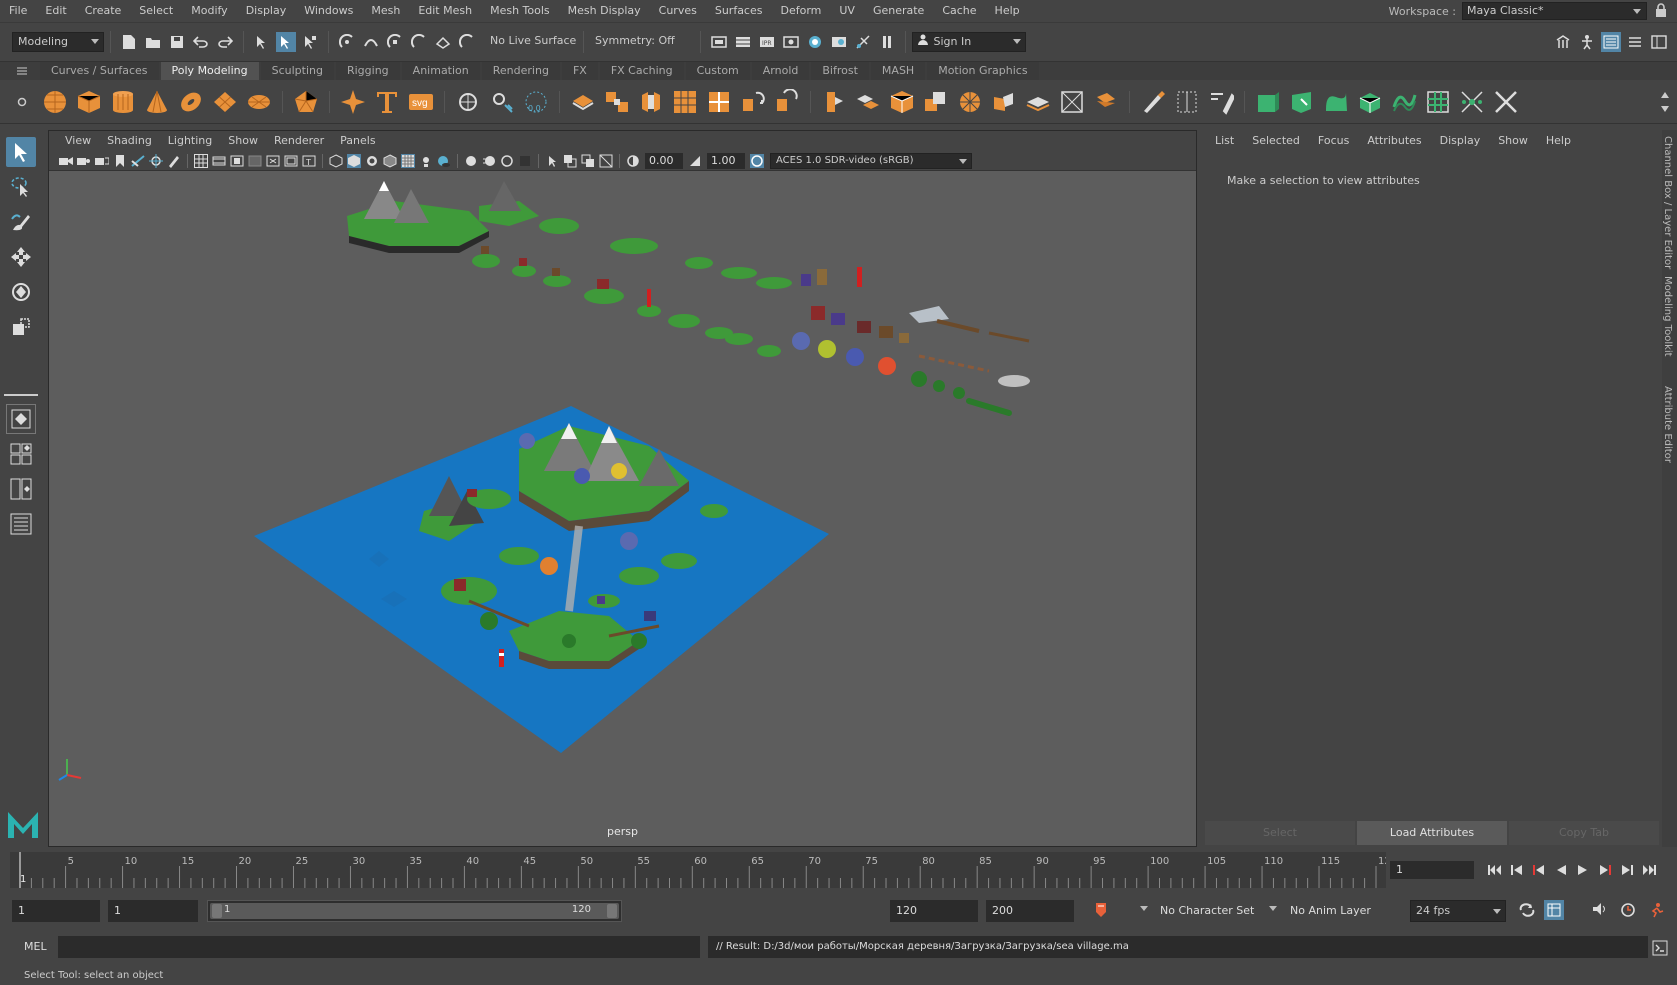 This screenshot has height=985, width=1677. Describe the element at coordinates (419, 42) in the screenshot. I see `snap-view-icon` at that location.